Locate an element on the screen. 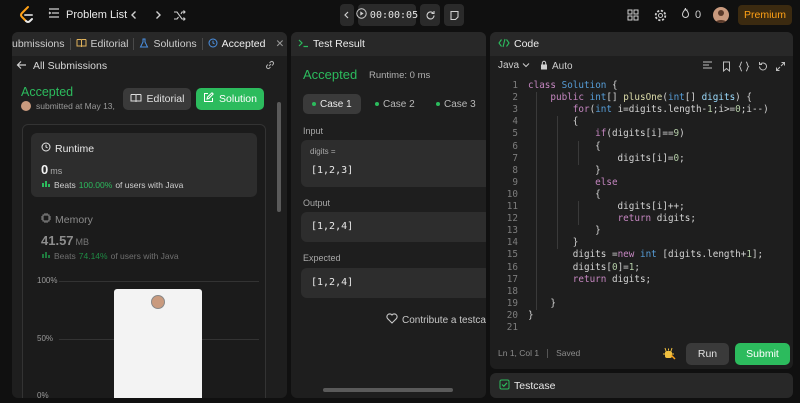 This screenshot has width=800, height=403. case-tab-1: Case 1 is located at coordinates (332, 104).